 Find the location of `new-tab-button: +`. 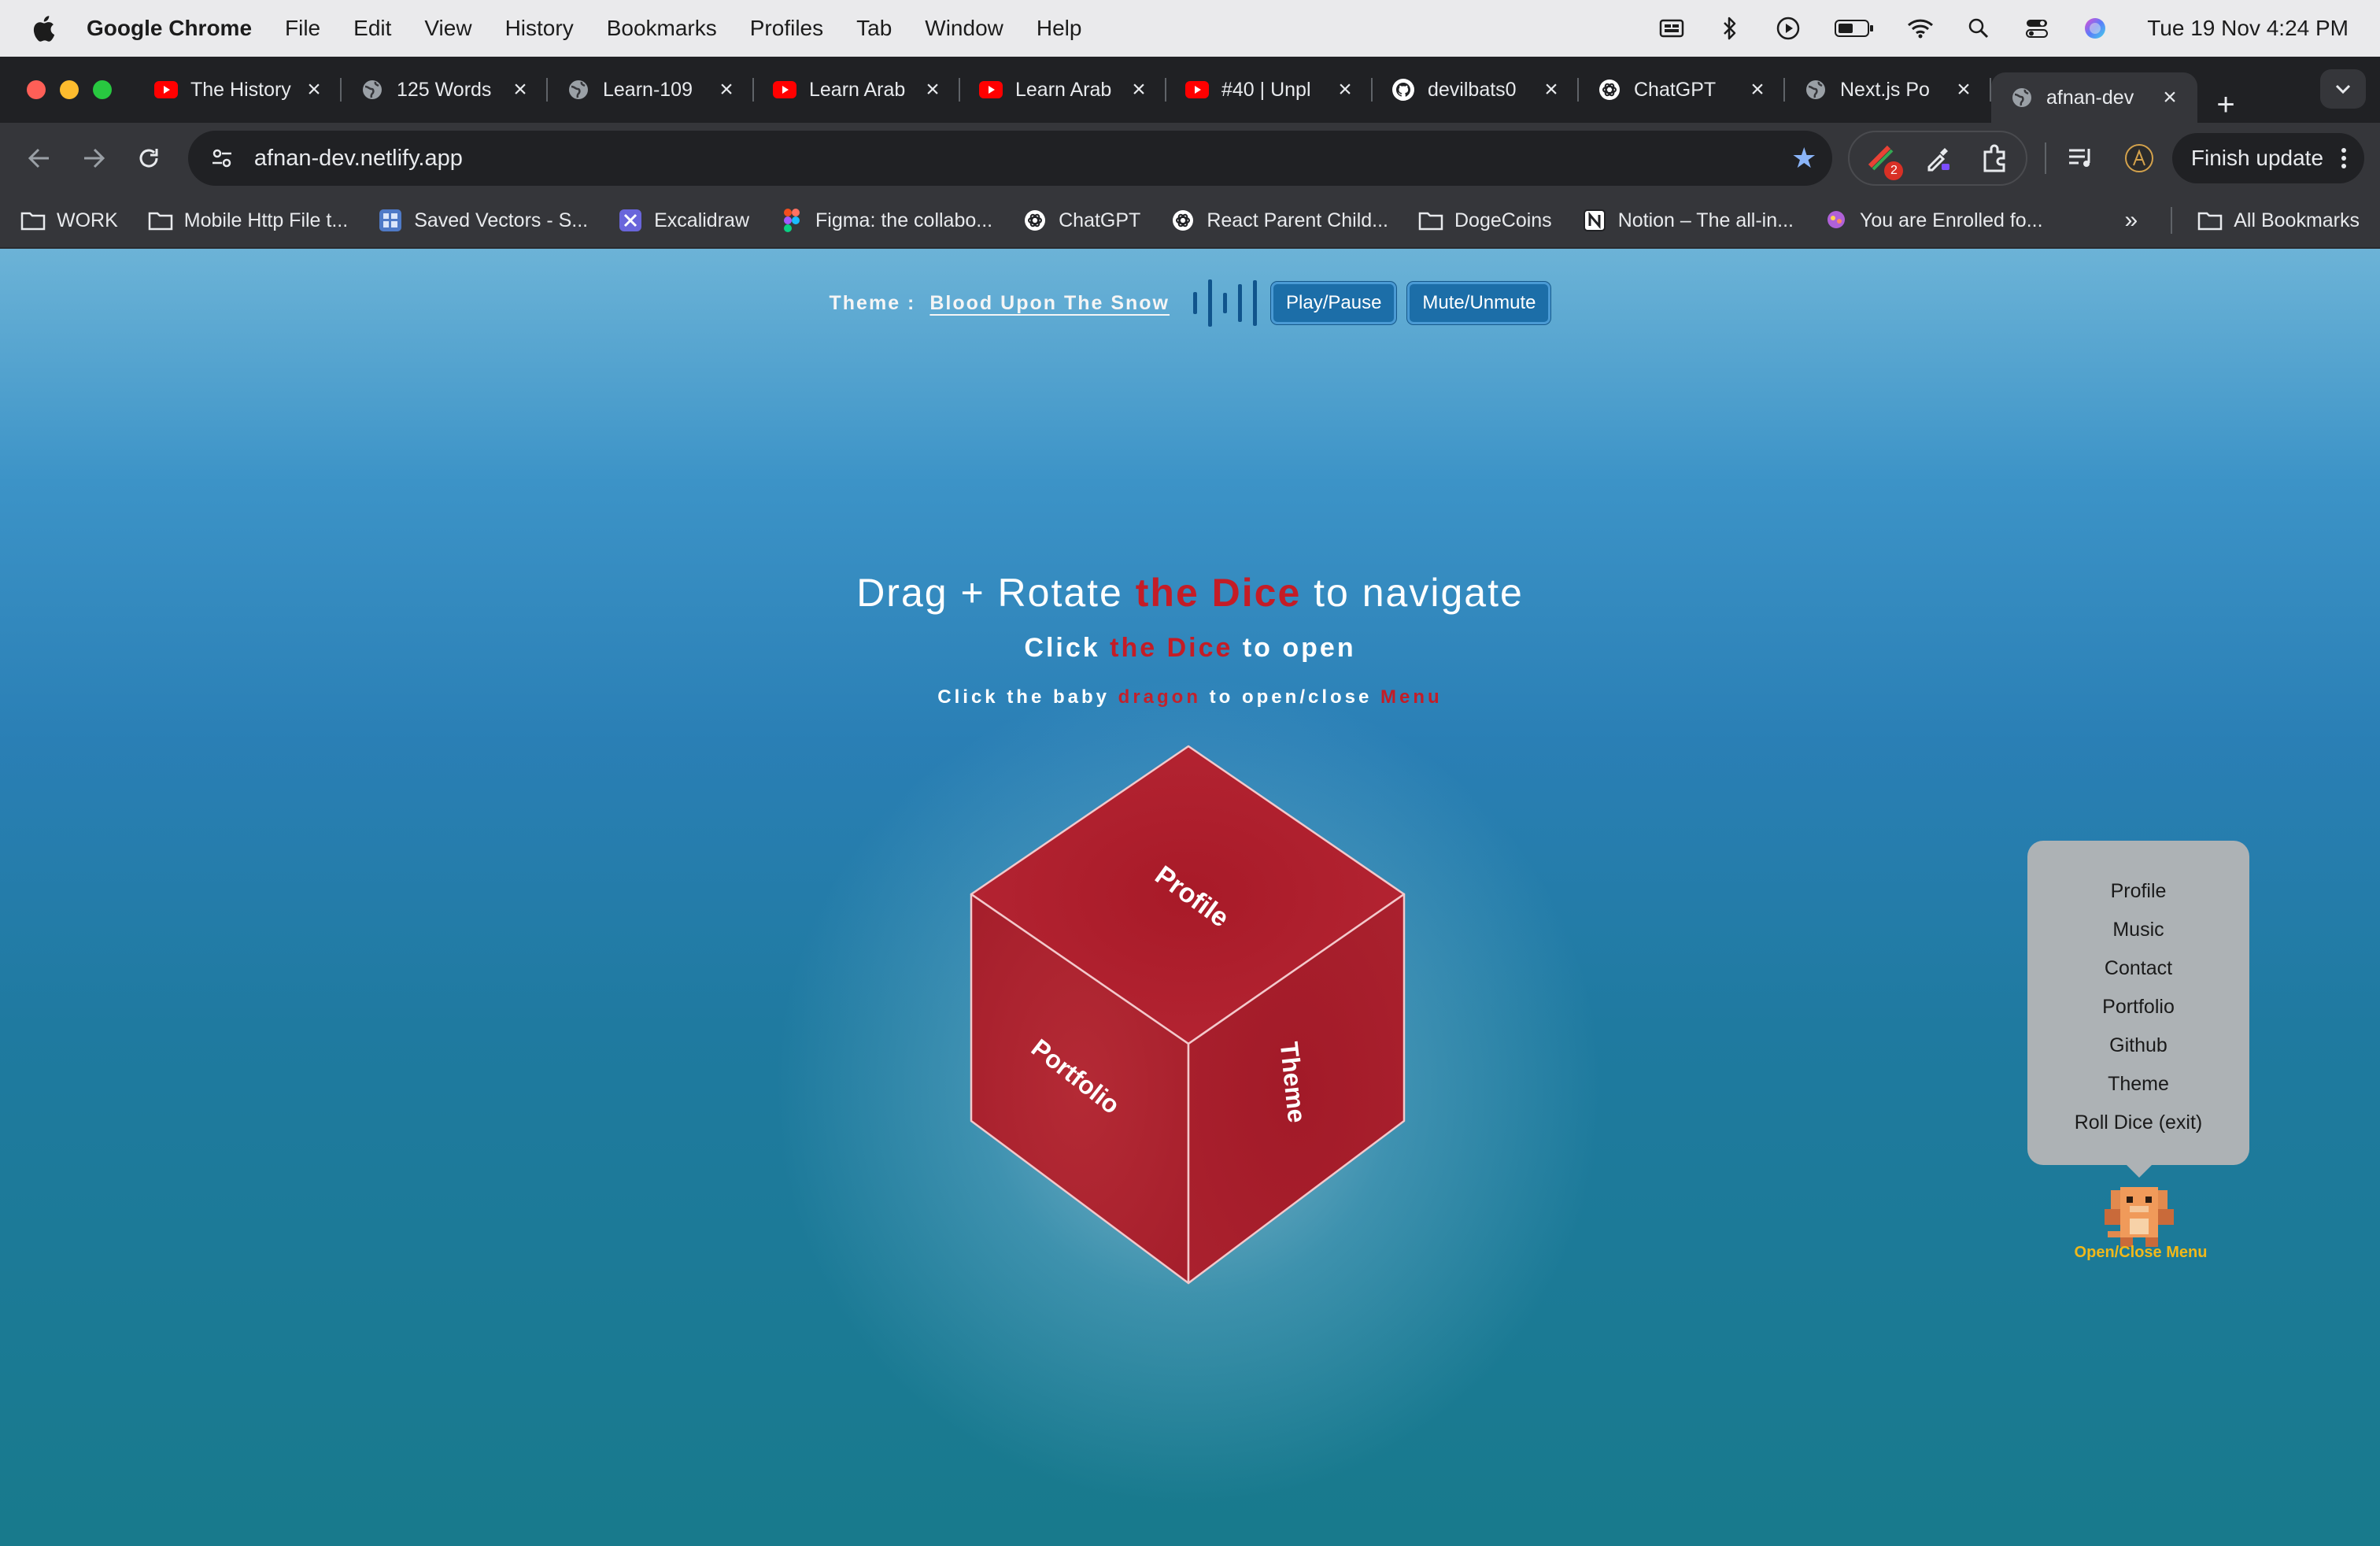

new-tab-button: + is located at coordinates (2225, 105).